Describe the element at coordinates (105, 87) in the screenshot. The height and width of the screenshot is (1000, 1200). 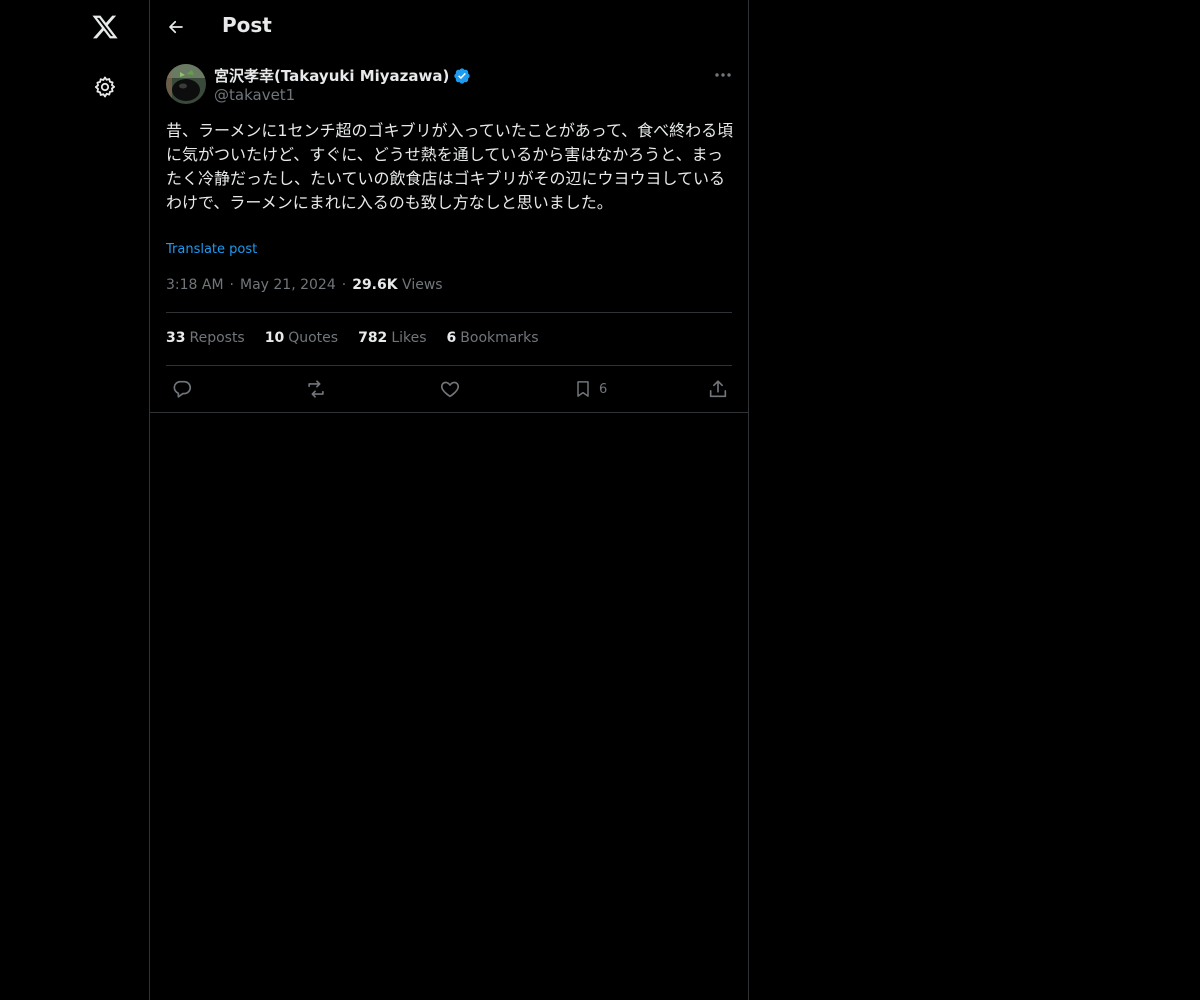
I see `gear-icon` at that location.